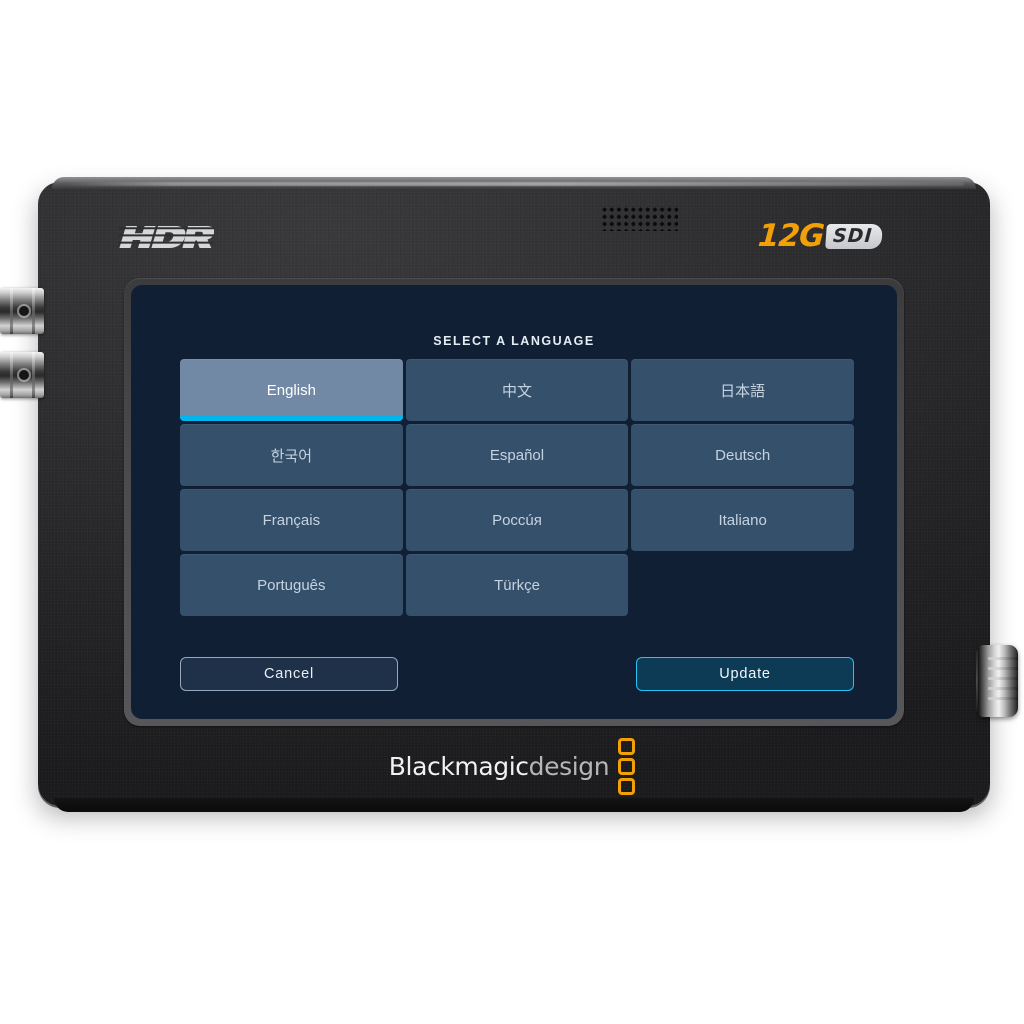 Image resolution: width=1024 pixels, height=1024 pixels. Describe the element at coordinates (742, 455) in the screenshot. I see `language-option: Deutsch` at that location.